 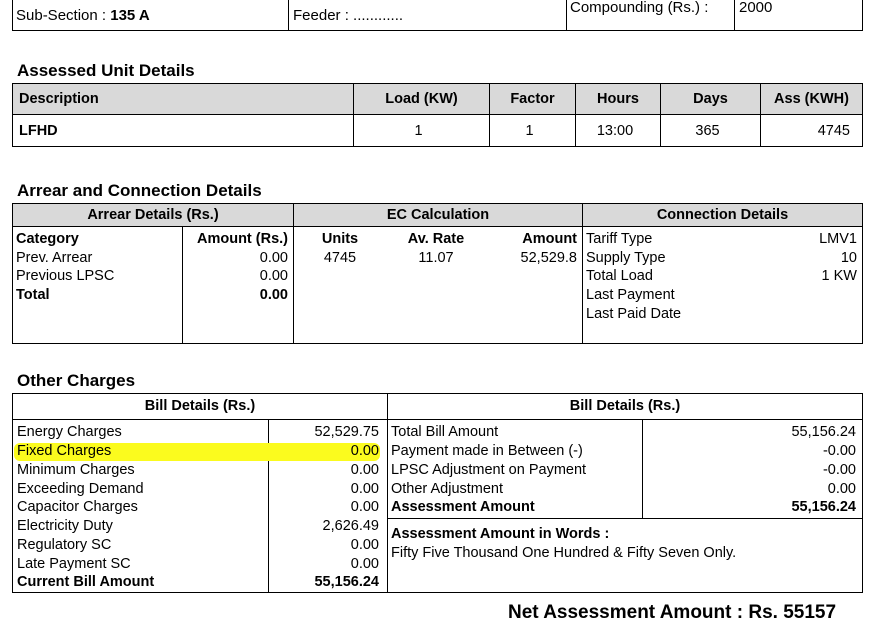 What do you see at coordinates (549, 239) in the screenshot?
I see `ec-amount-label: Amount` at bounding box center [549, 239].